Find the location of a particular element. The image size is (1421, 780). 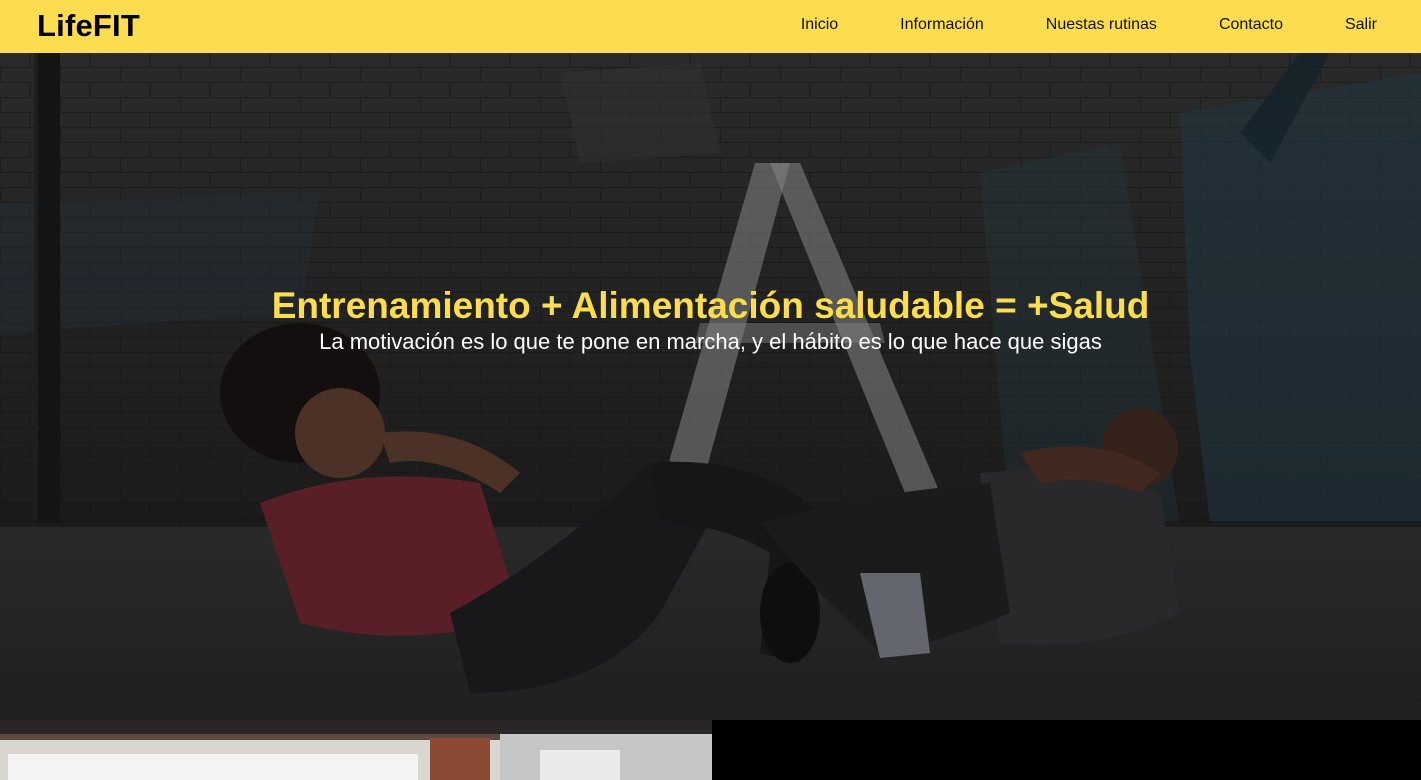

gym-photo-graphic is located at coordinates (356, 750).